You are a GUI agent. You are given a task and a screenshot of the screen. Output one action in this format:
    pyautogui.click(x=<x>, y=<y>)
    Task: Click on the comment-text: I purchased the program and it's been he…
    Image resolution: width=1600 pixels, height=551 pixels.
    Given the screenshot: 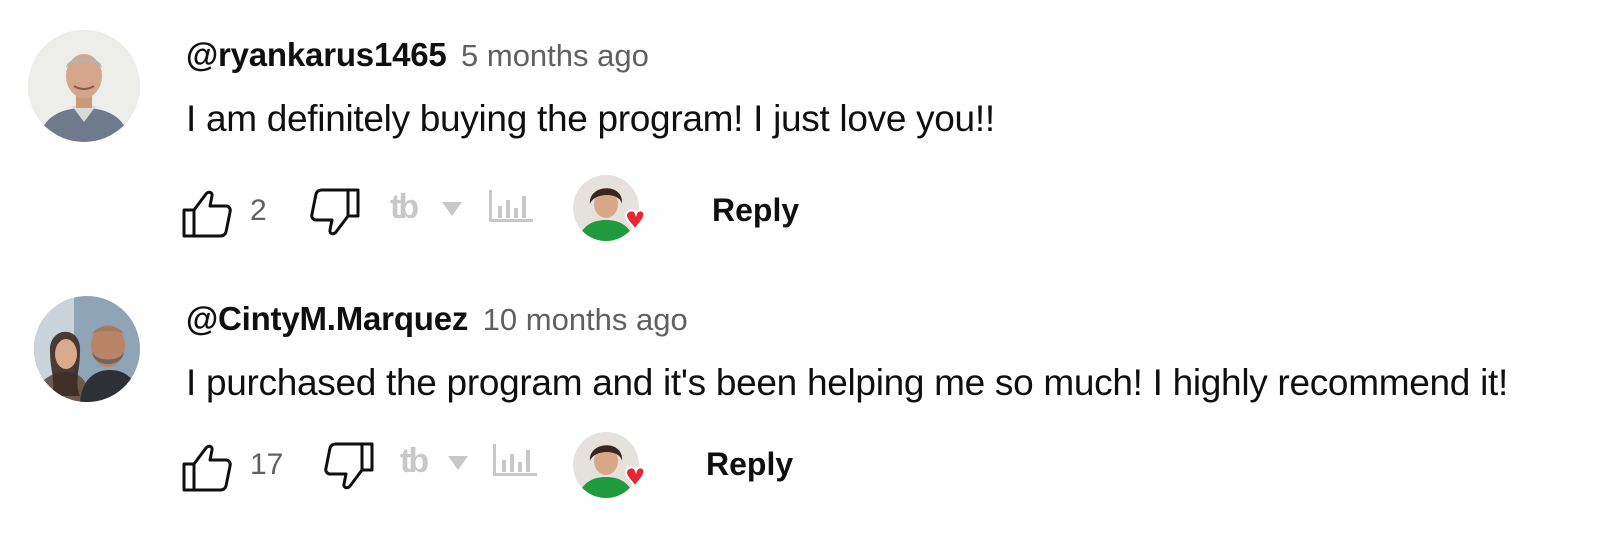 What is the action you would take?
    pyautogui.click(x=847, y=382)
    